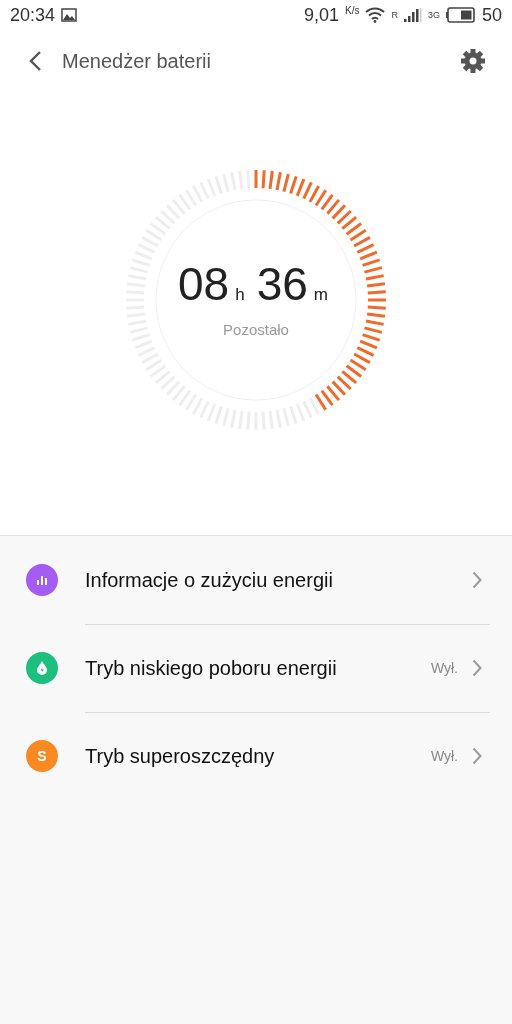 The image size is (512, 1024). What do you see at coordinates (433, 15) in the screenshot?
I see `network-type: 3G` at bounding box center [433, 15].